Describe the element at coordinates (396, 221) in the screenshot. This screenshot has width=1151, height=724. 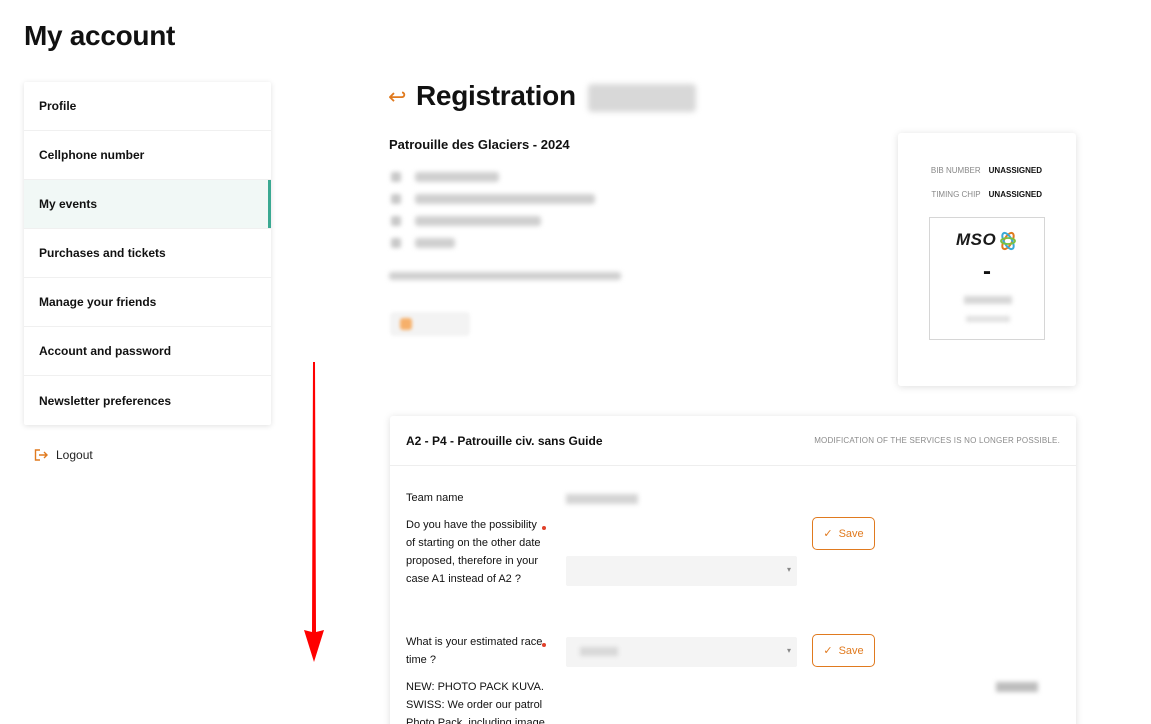
I see `date-icon` at that location.